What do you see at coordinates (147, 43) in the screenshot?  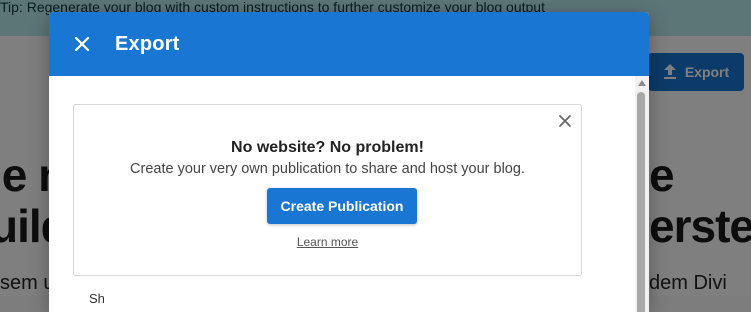 I see `dialog-title: Export` at bounding box center [147, 43].